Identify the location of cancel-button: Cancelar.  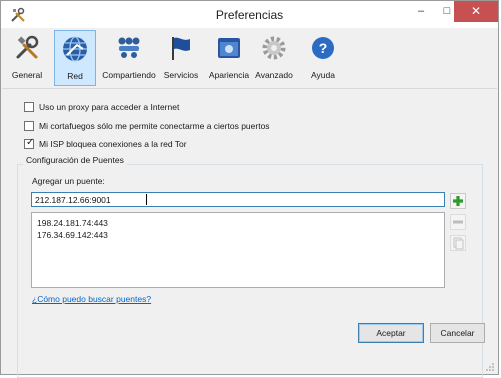
(457, 333).